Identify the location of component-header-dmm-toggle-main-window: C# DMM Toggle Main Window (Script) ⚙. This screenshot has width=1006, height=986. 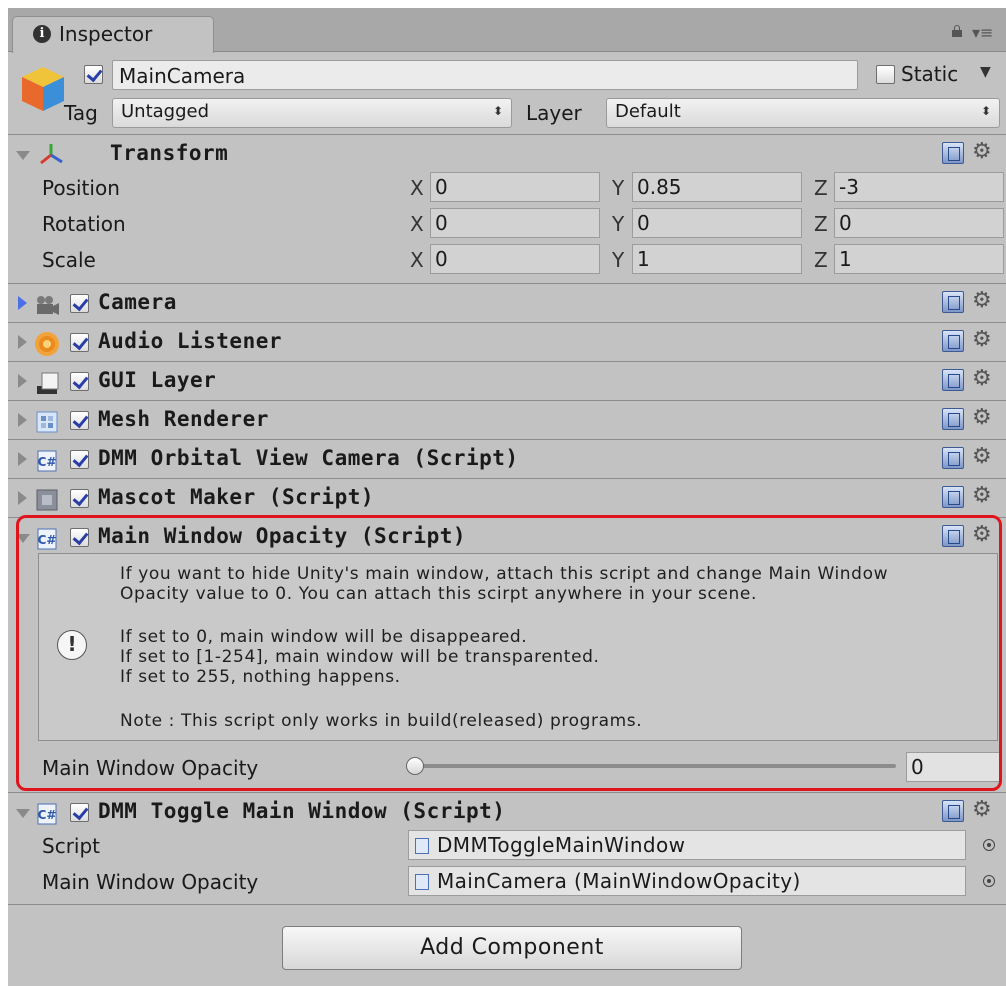
(507, 813).